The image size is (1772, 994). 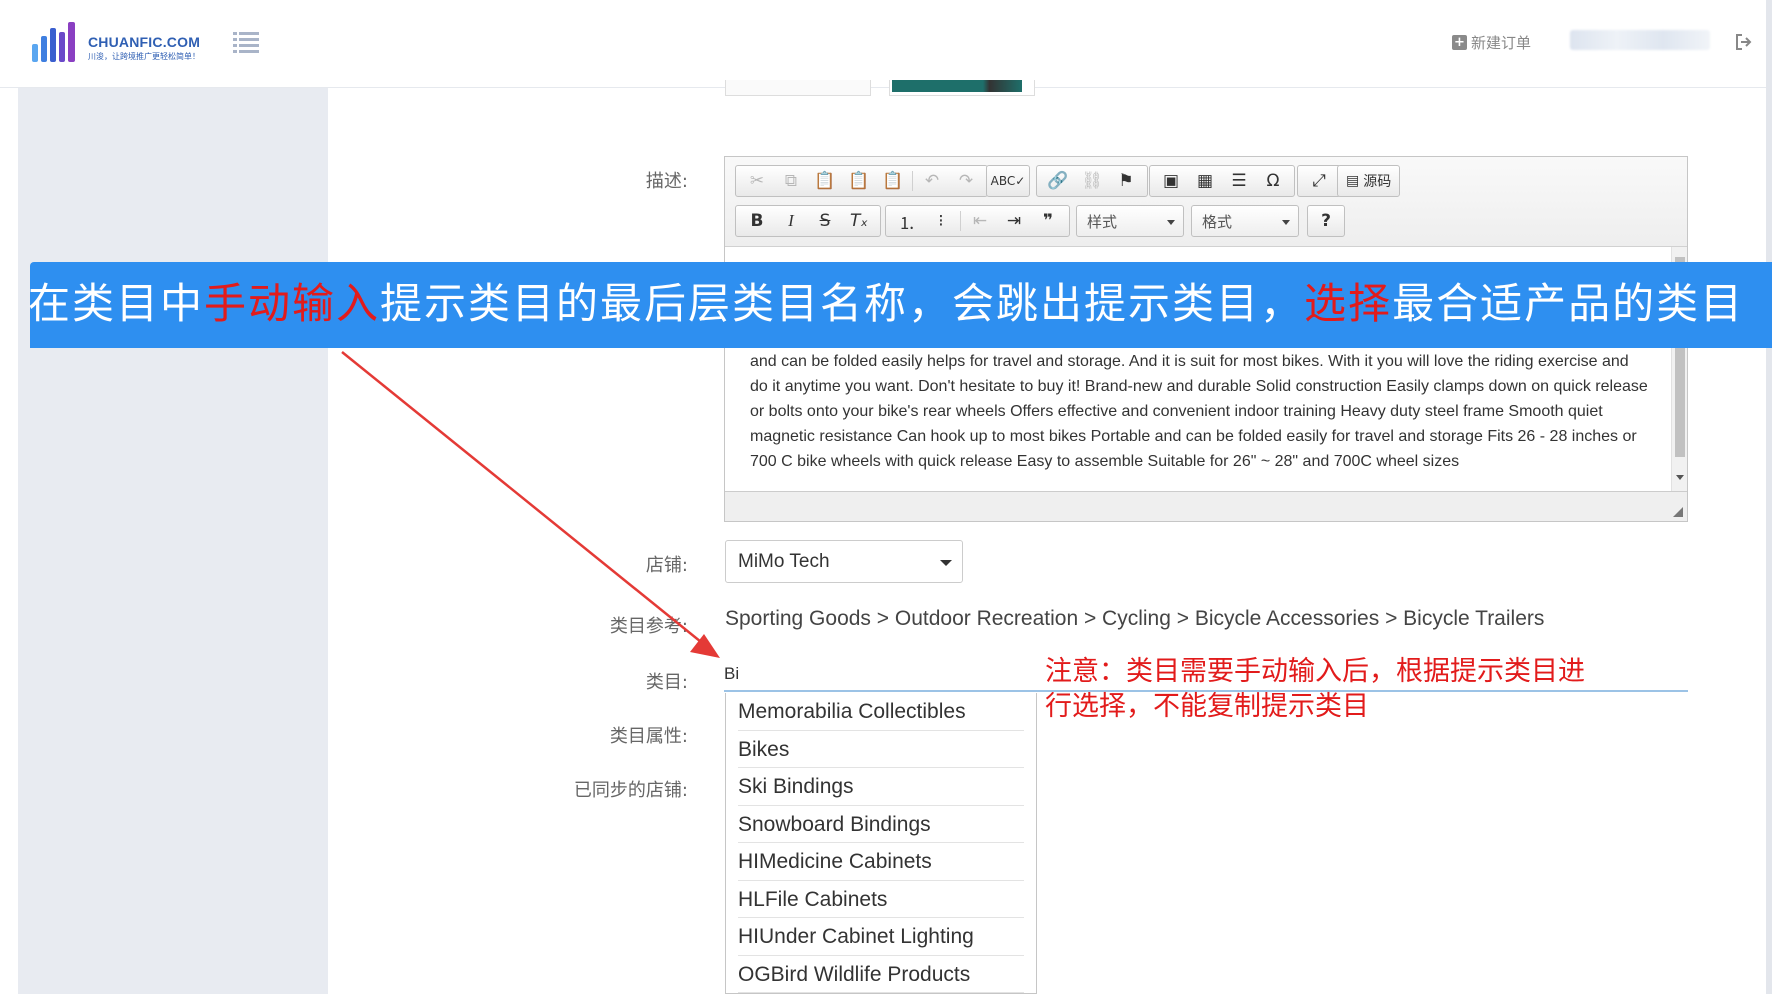 I want to click on banner-highlight: 手动输入, so click(x=292, y=303).